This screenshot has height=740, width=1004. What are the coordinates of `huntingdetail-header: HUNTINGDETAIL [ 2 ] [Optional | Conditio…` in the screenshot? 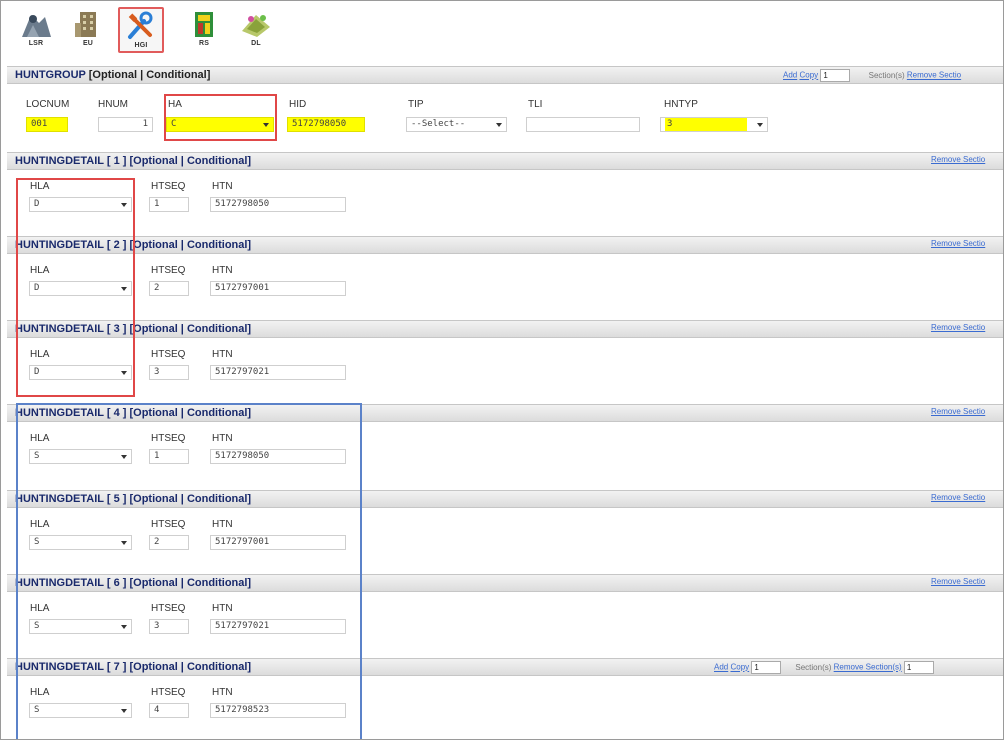 It's located at (505, 245).